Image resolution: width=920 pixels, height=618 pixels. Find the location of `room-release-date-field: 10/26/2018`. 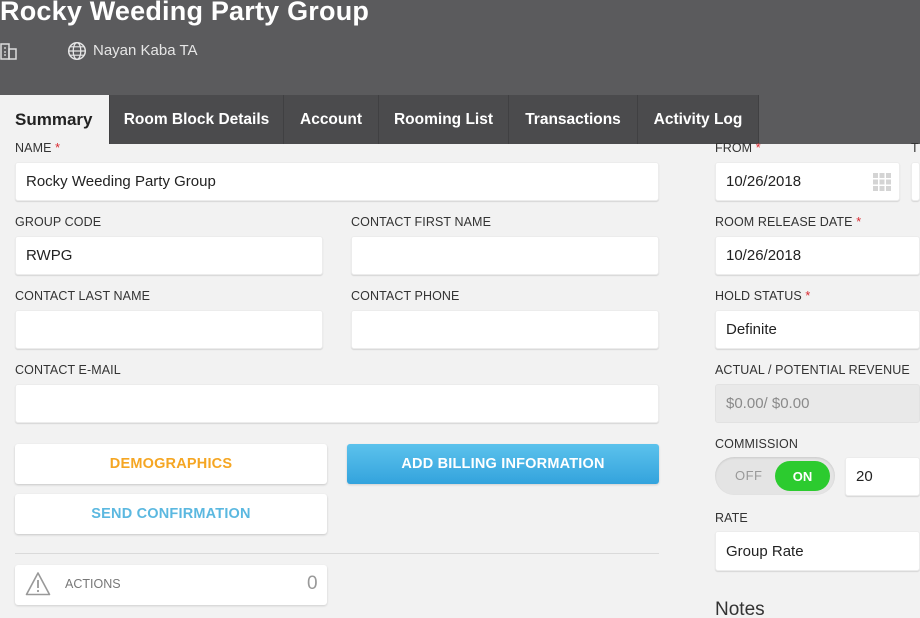

room-release-date-field: 10/26/2018 is located at coordinates (817, 255).